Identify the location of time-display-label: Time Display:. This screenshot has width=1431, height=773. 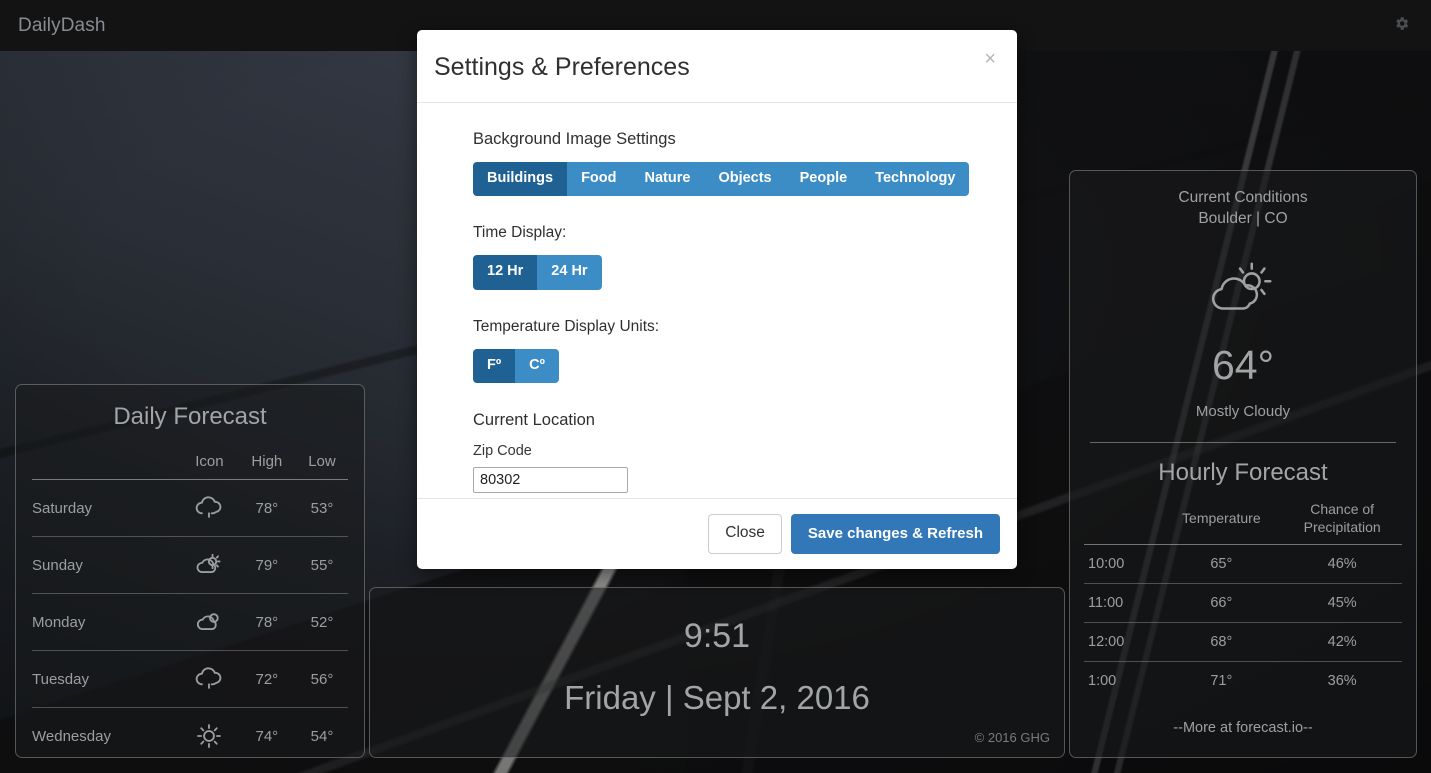
(520, 233).